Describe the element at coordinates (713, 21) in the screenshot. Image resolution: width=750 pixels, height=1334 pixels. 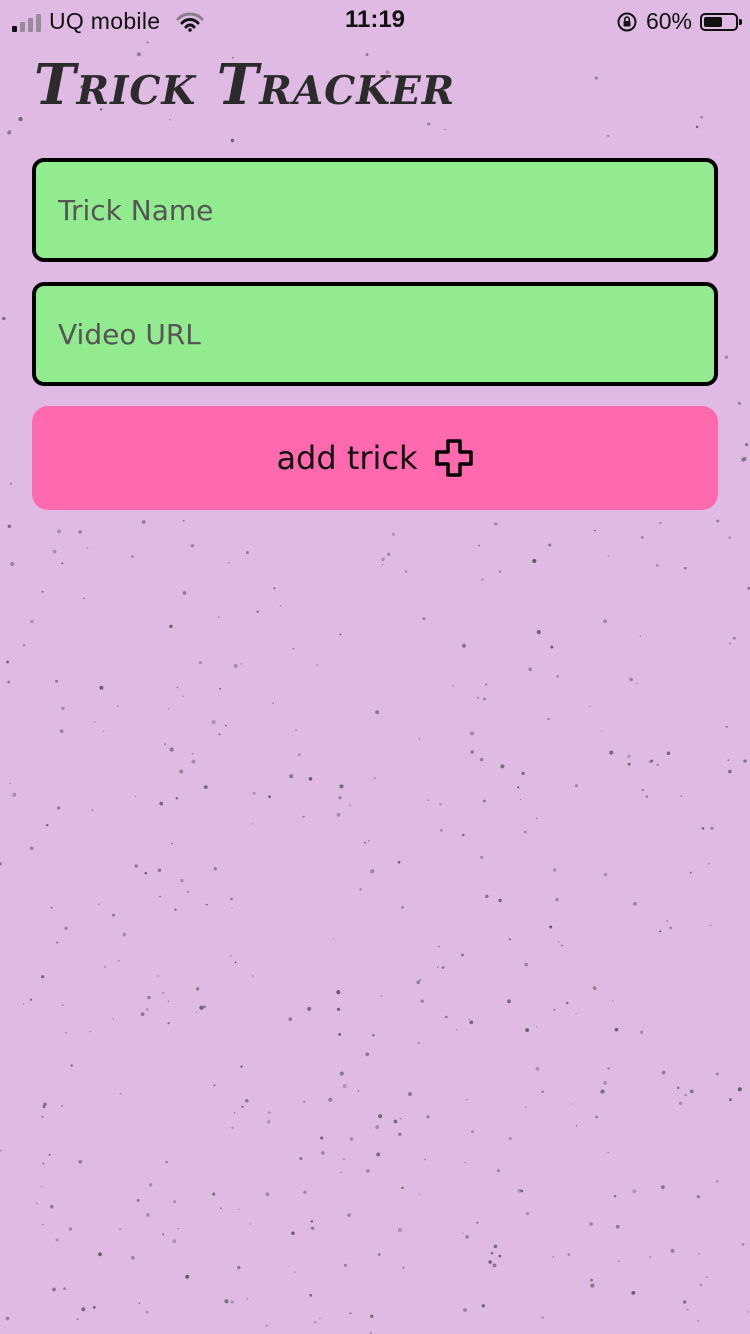
I see `battery-level` at that location.